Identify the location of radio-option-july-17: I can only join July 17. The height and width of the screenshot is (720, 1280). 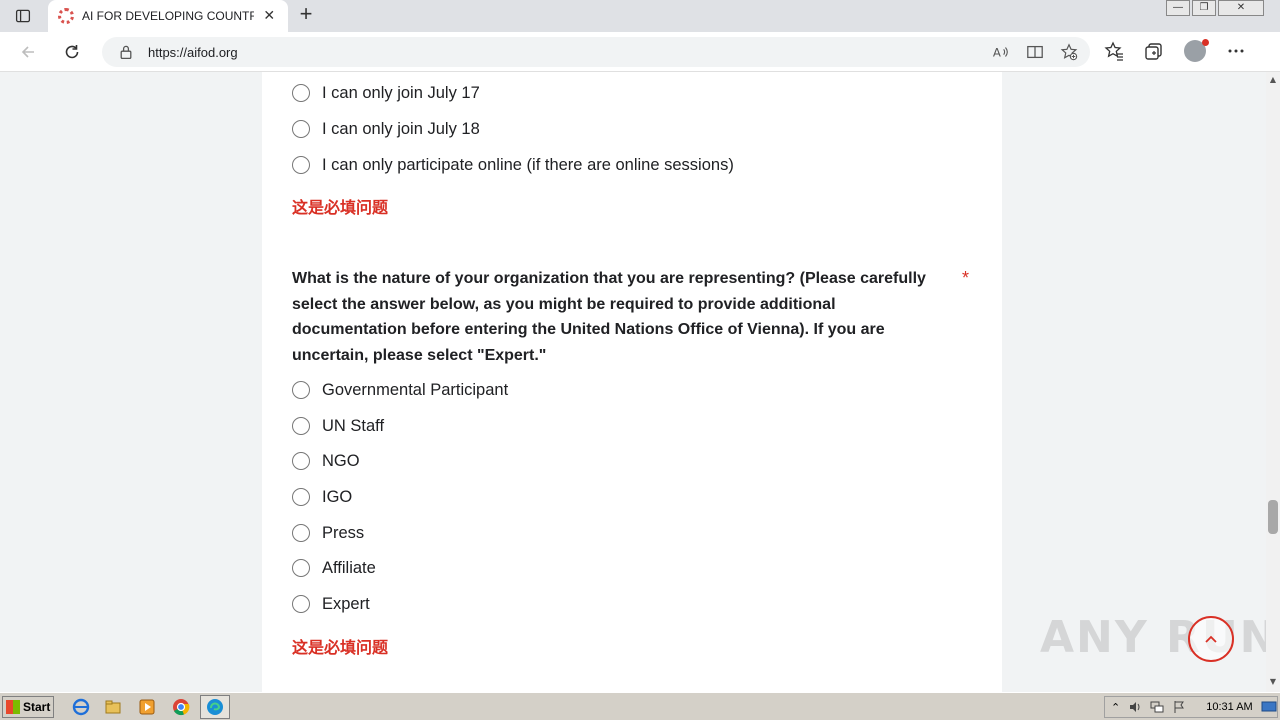
(386, 93).